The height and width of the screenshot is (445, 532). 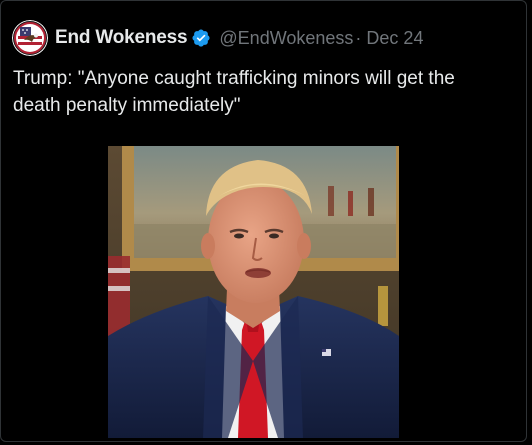 What do you see at coordinates (394, 38) in the screenshot?
I see `tweet-date: Dec 24` at bounding box center [394, 38].